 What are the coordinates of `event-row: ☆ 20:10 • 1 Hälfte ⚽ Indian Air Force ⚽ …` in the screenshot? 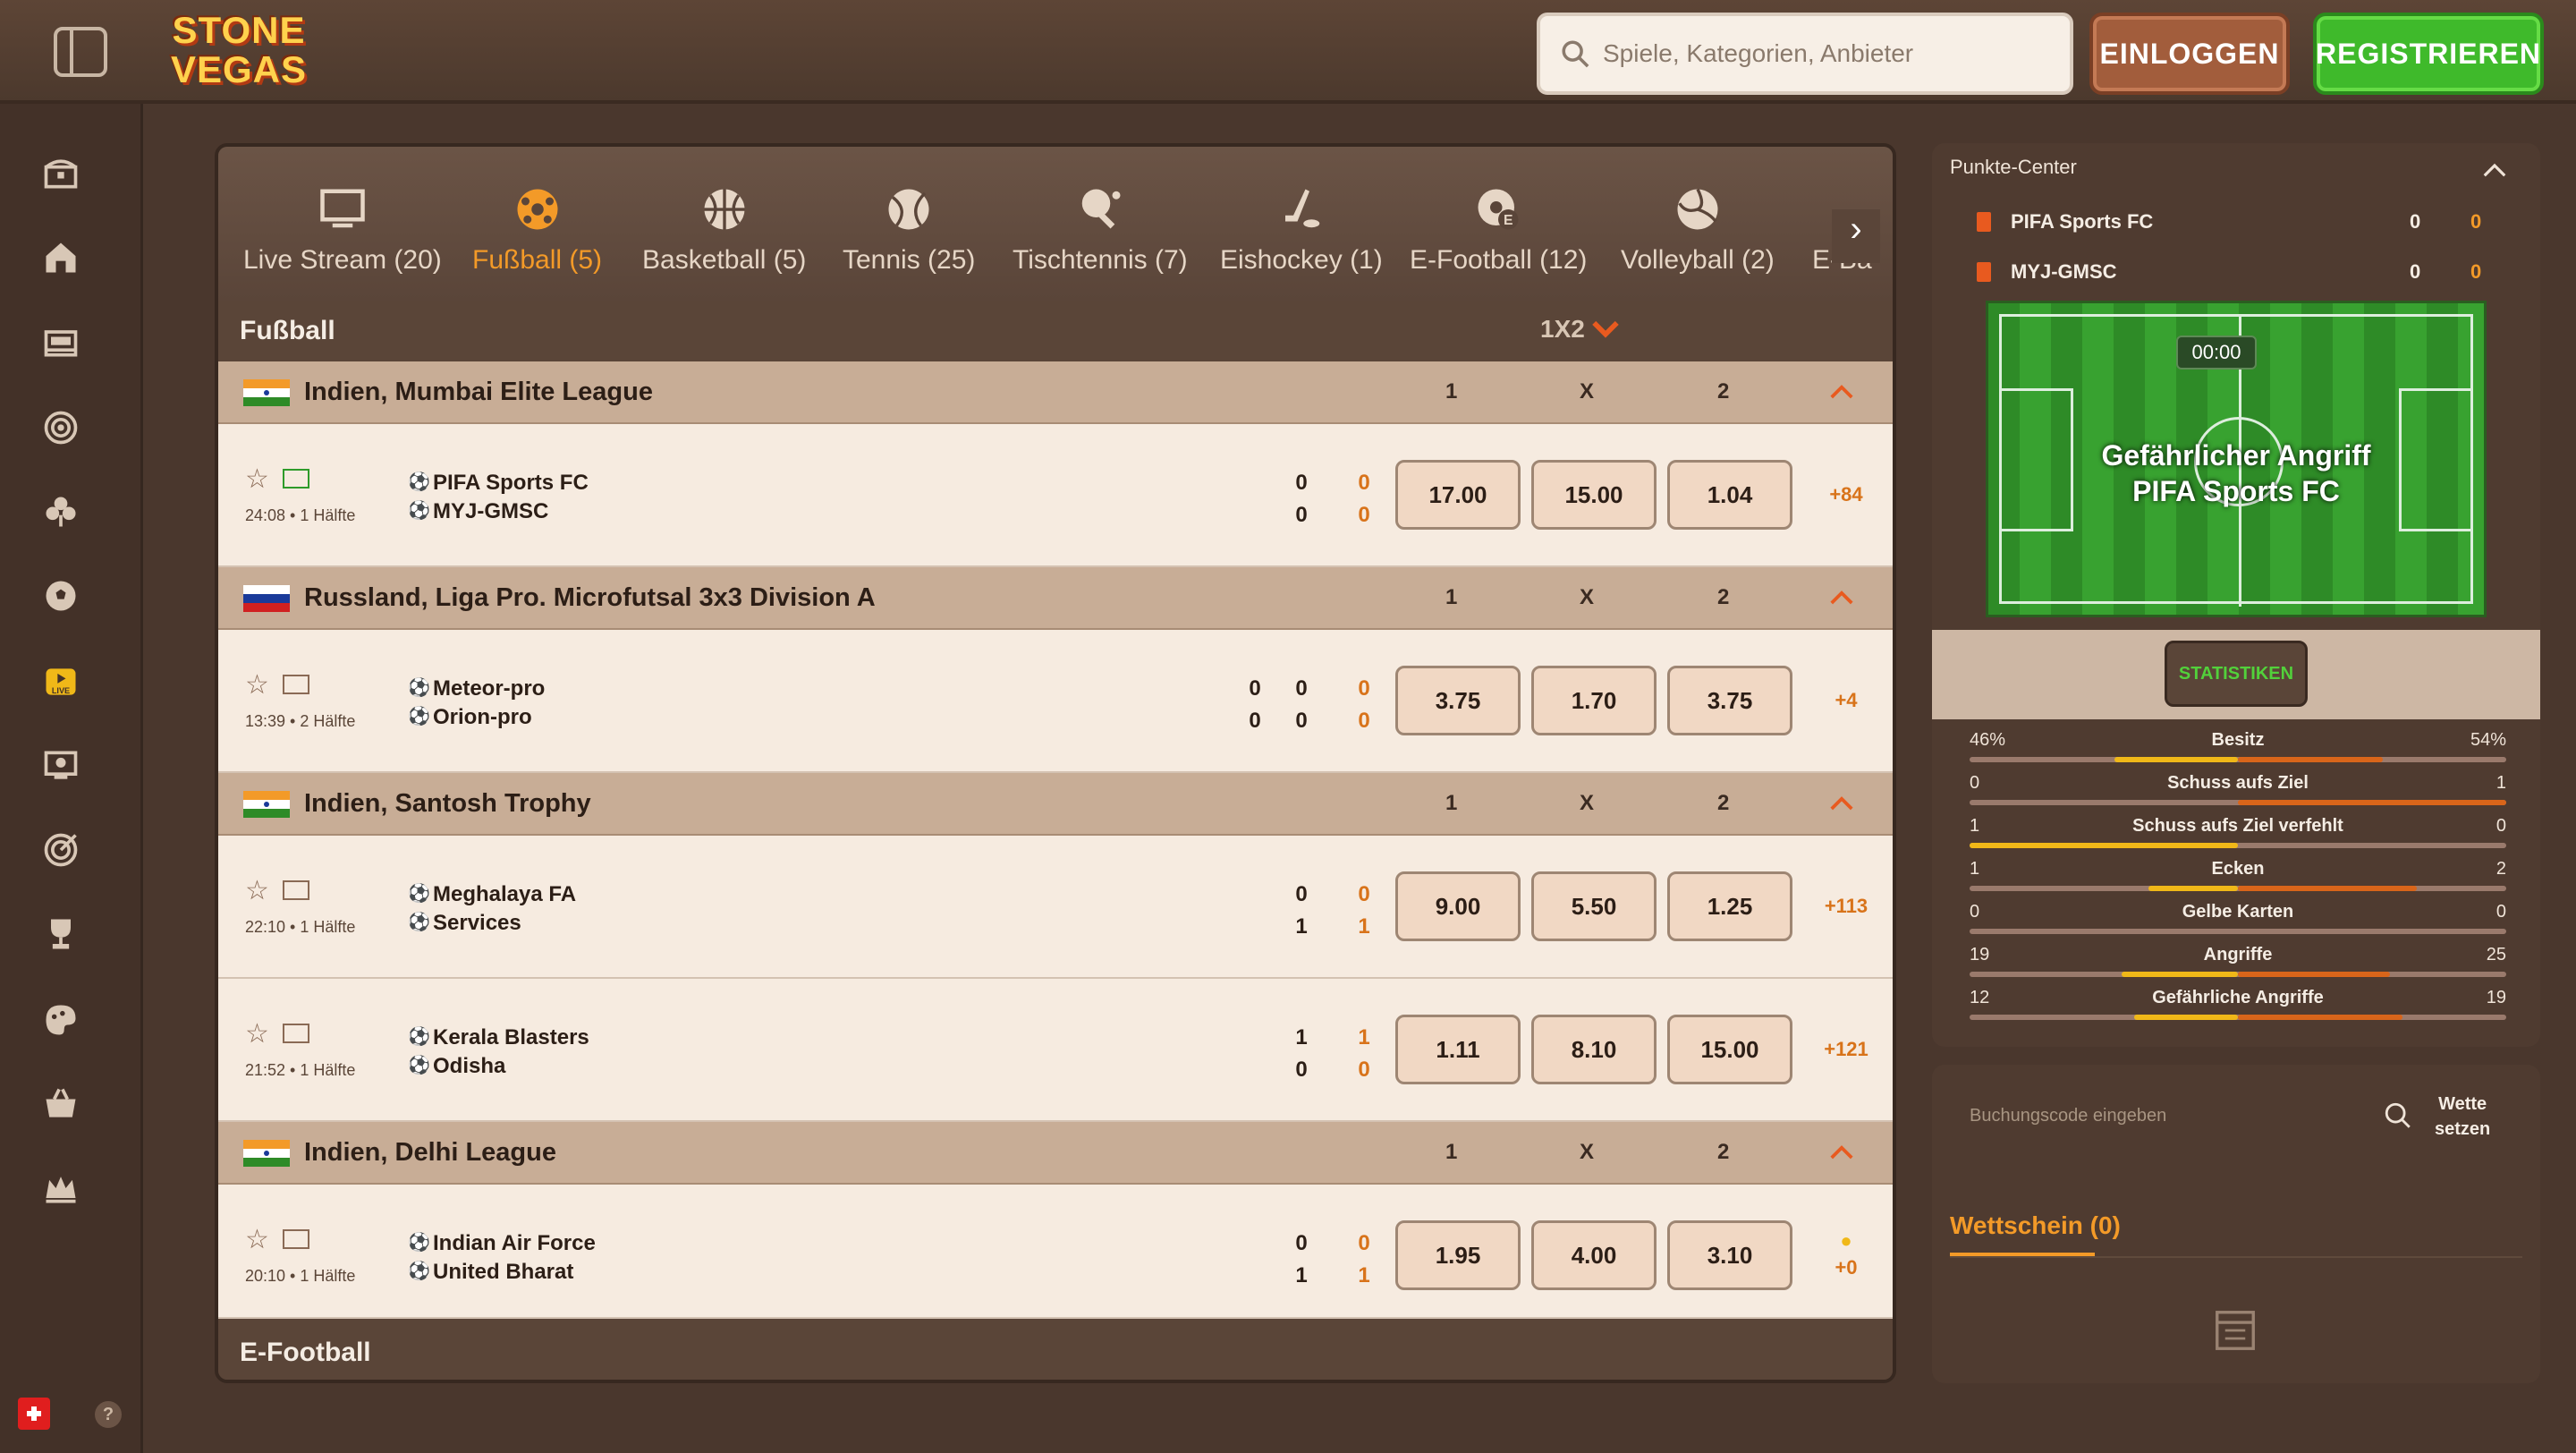 It's located at (1055, 1252).